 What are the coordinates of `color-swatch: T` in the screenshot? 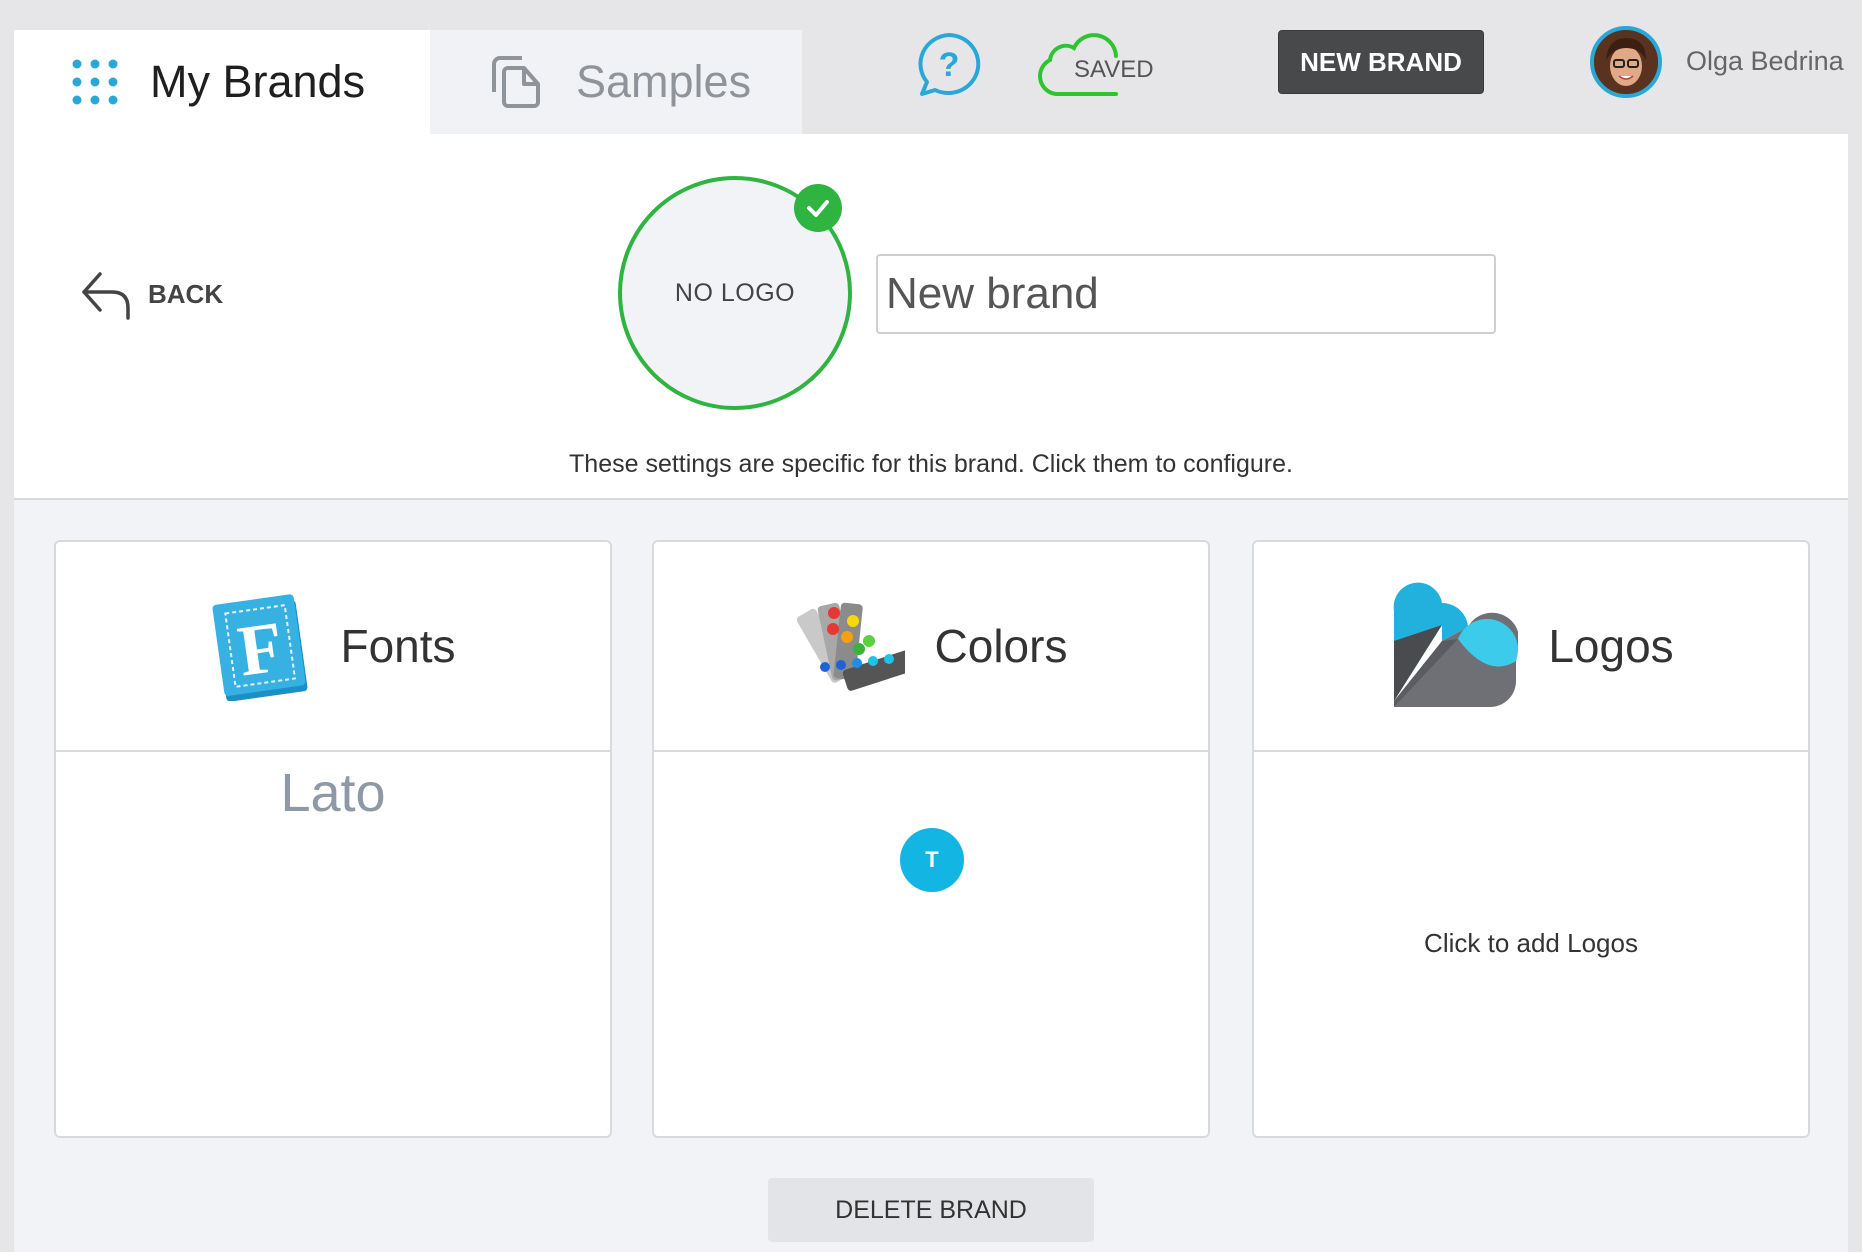 It's located at (932, 860).